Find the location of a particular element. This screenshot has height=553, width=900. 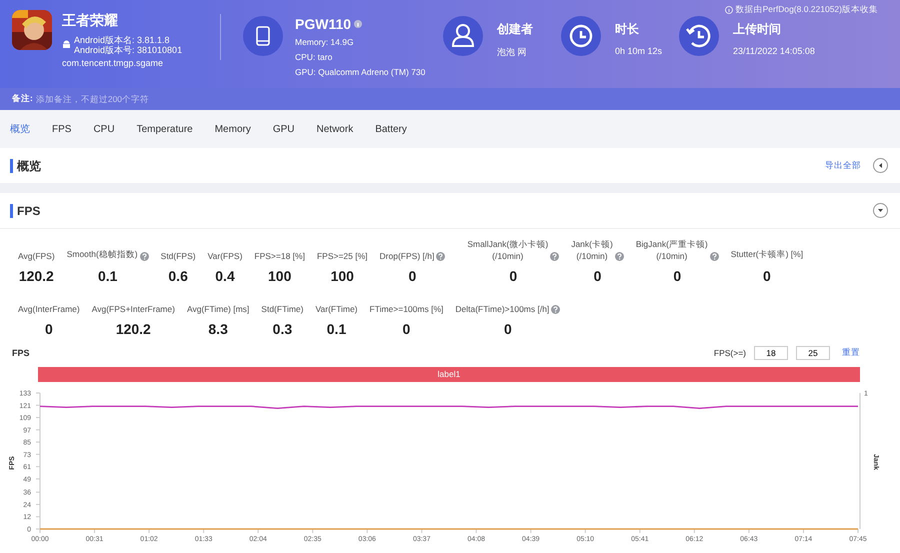

device-memory: Memory: 14.9G is located at coordinates (325, 42).